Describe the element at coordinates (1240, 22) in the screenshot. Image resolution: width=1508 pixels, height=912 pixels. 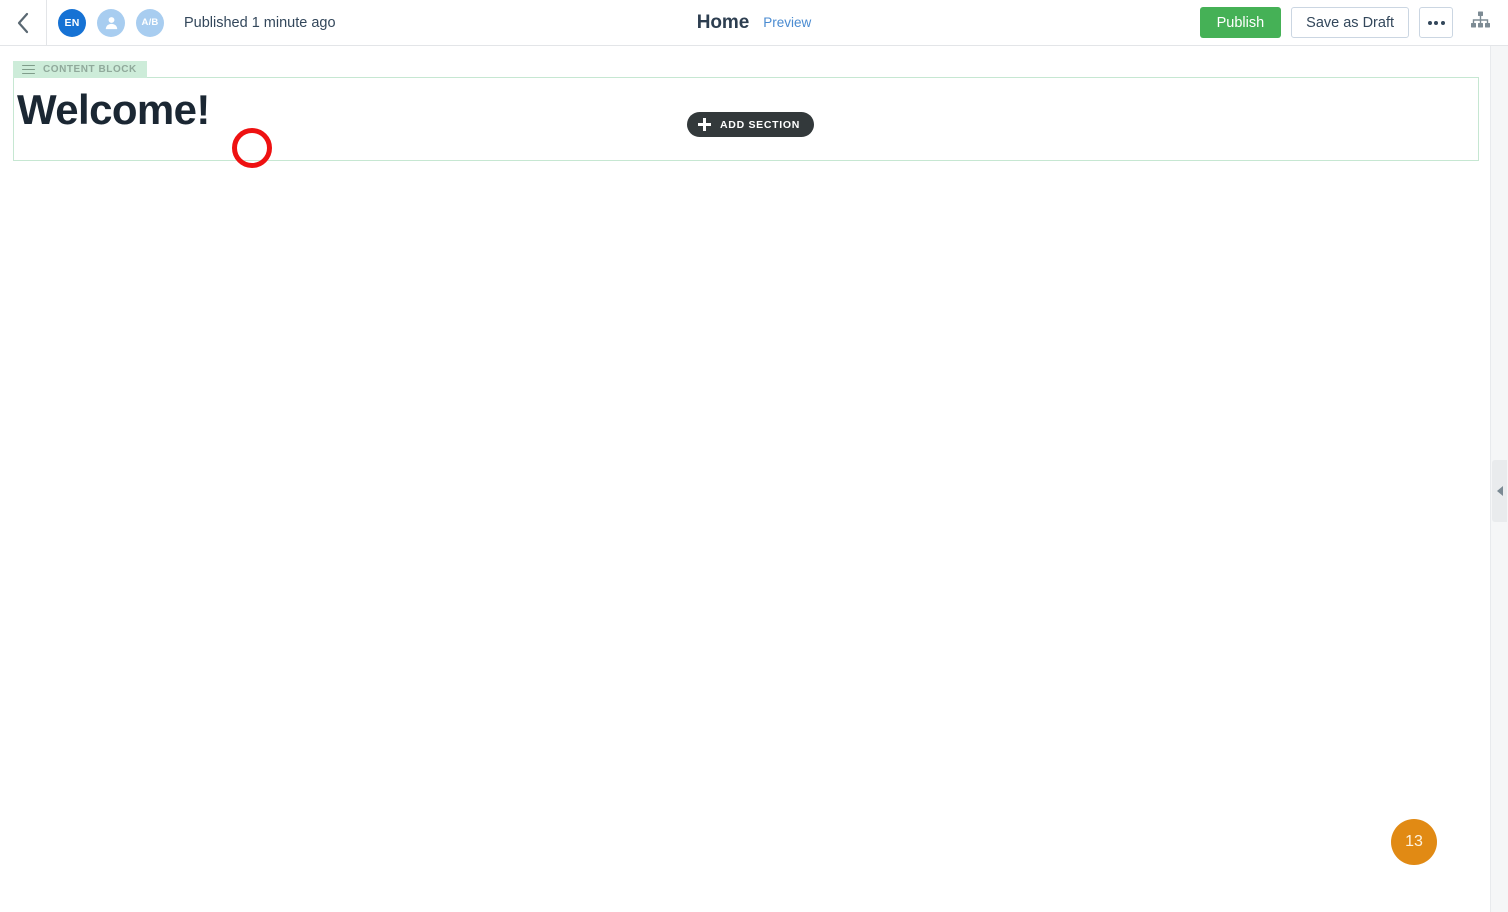
I see `publish-button: Publish` at that location.